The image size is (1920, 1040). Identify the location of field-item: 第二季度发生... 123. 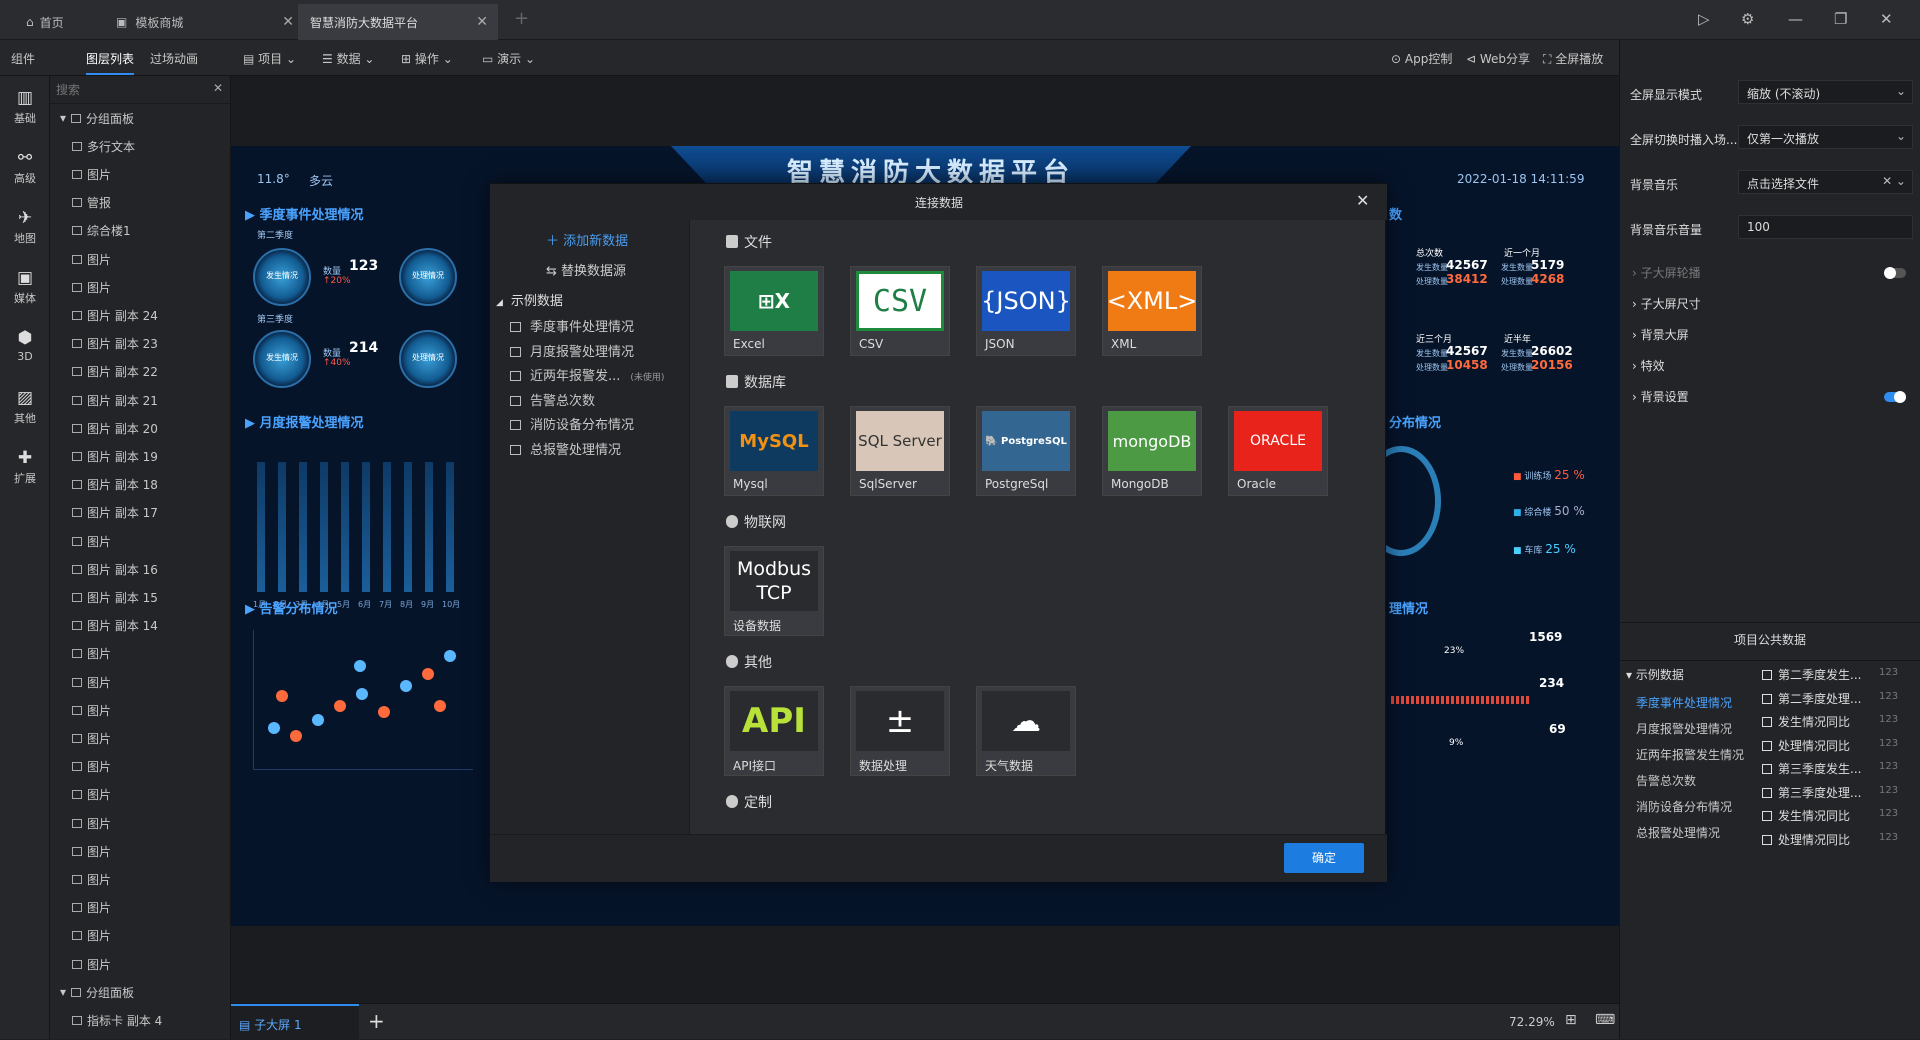
(1839, 674).